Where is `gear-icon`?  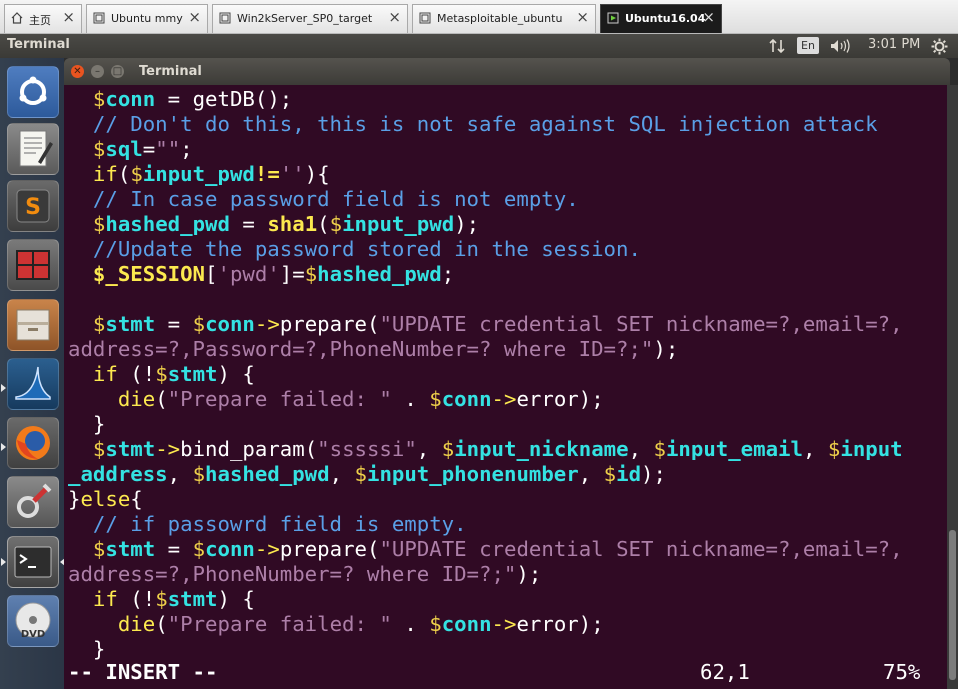 gear-icon is located at coordinates (939, 46).